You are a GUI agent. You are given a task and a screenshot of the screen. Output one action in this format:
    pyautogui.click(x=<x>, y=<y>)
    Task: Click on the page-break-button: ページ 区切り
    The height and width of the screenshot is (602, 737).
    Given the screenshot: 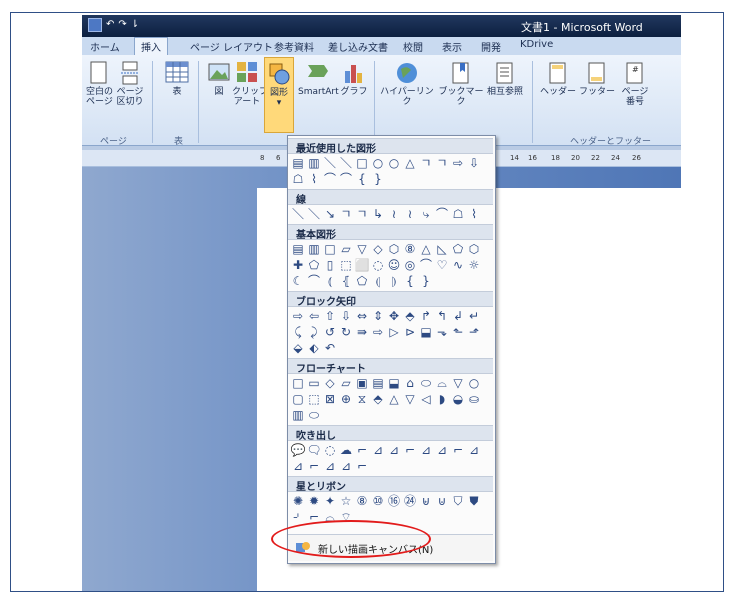 What is the action you would take?
    pyautogui.click(x=130, y=84)
    